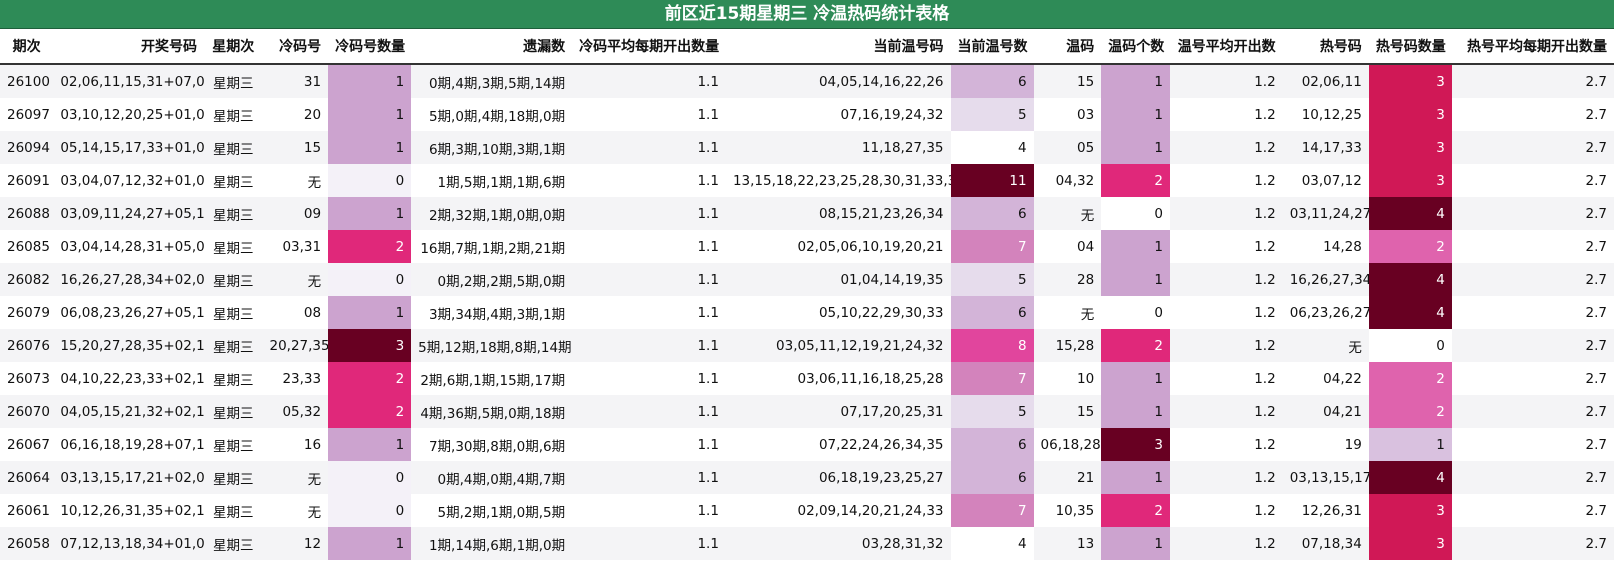 The image size is (1614, 575). Describe the element at coordinates (295, 279) in the screenshot. I see `cell-cold-numbers: 无` at that location.